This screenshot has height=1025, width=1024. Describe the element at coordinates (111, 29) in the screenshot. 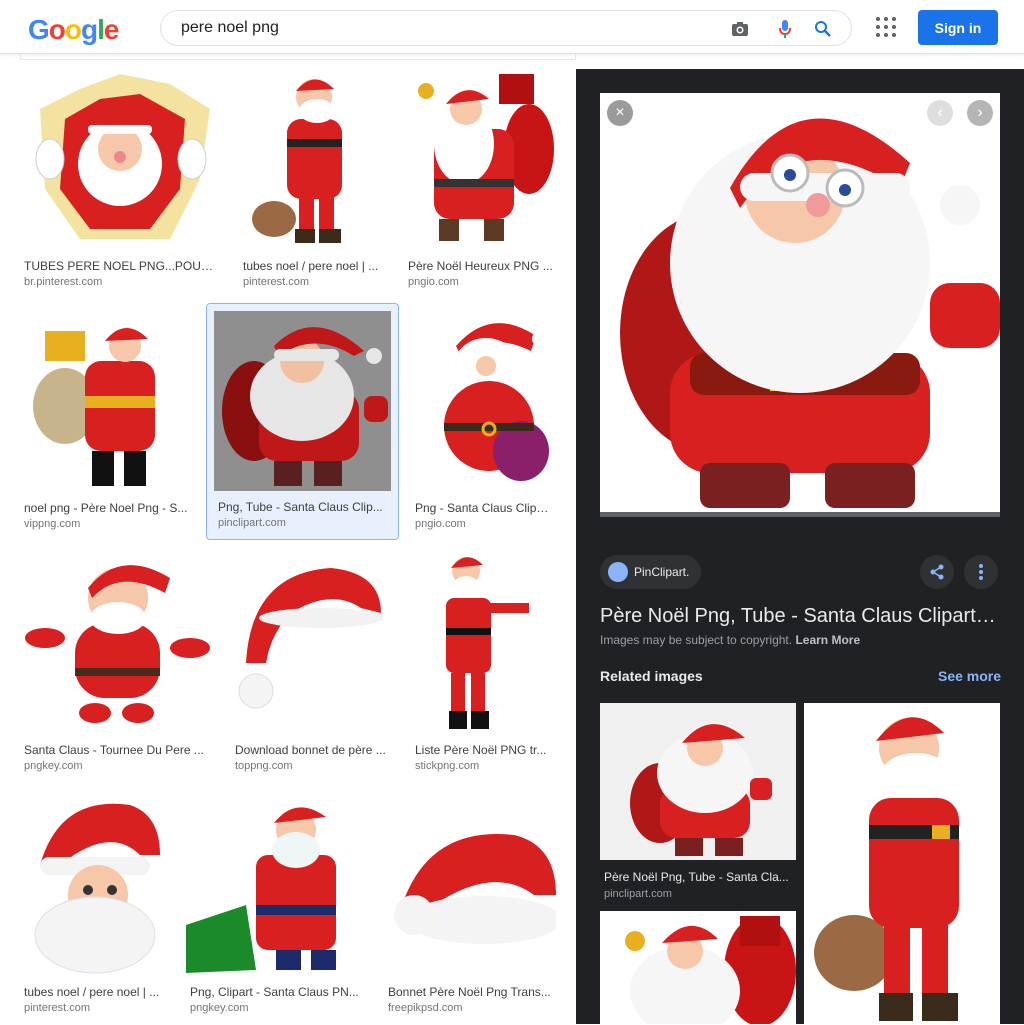

I see `logo-letter: e` at that location.